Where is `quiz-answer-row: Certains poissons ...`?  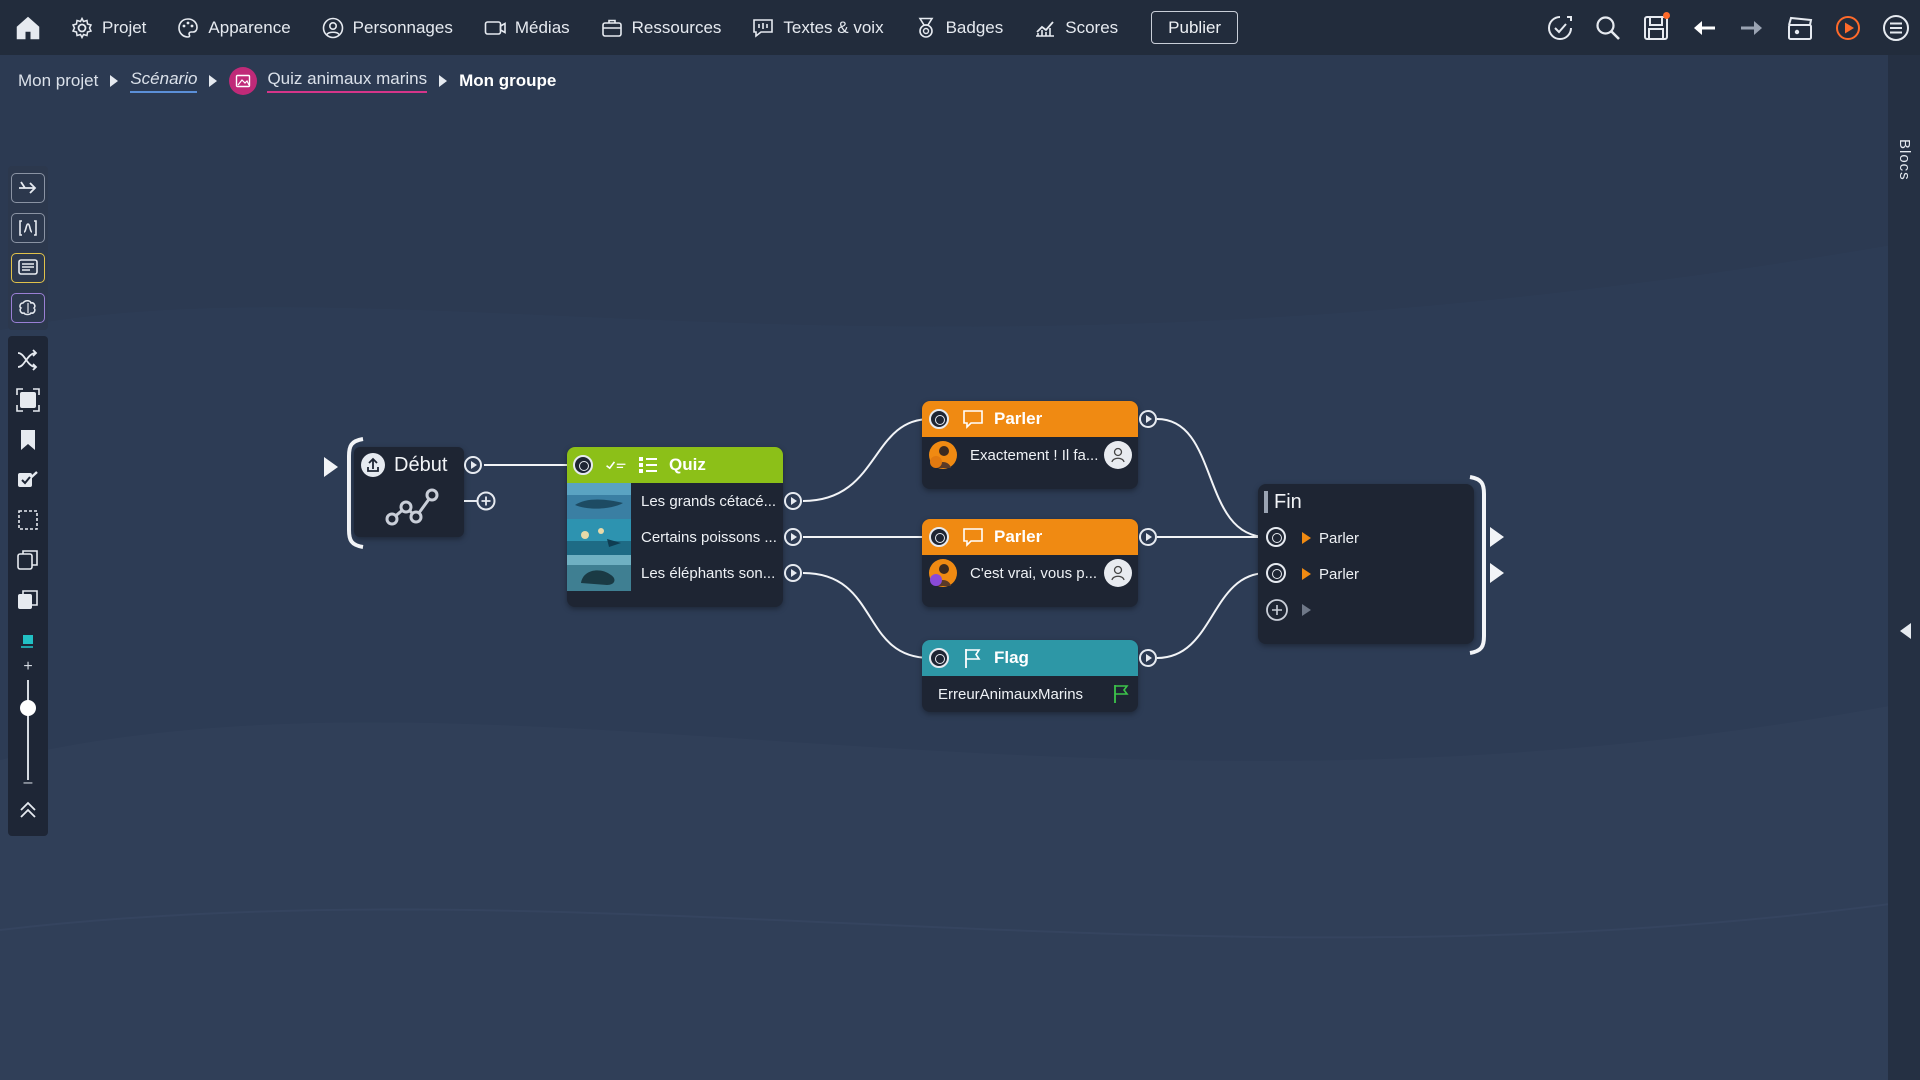
quiz-answer-row: Certains poissons ... is located at coordinates (675, 537).